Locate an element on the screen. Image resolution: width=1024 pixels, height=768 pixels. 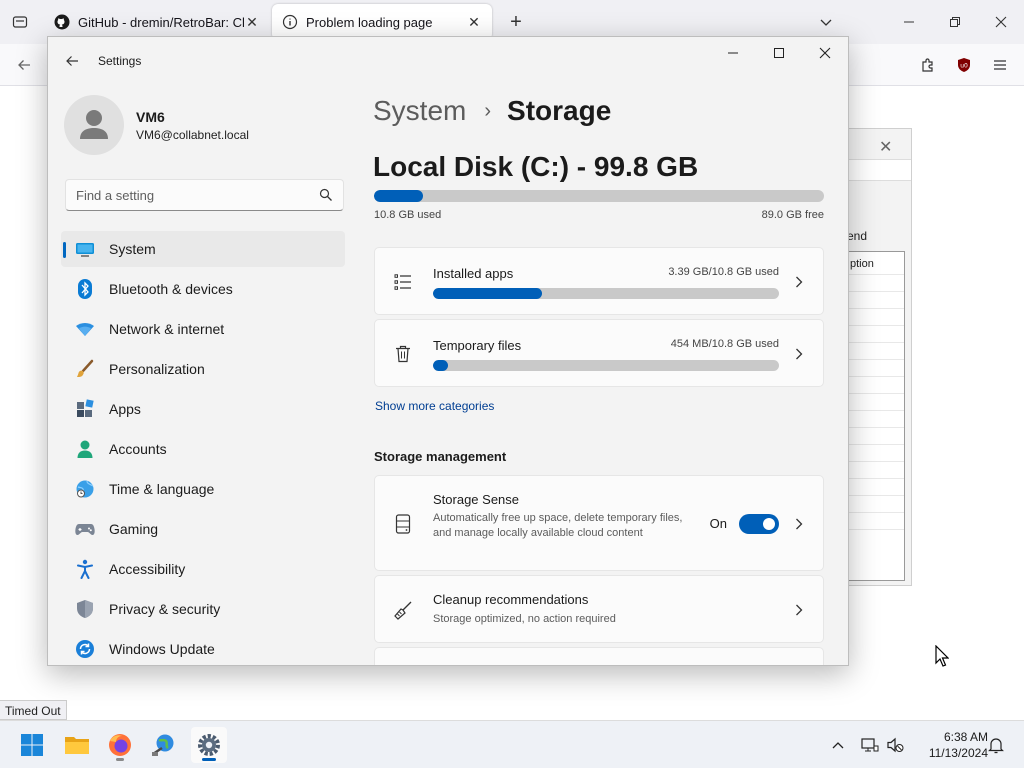
breadcrumb-parent: System is located at coordinates (419, 111).